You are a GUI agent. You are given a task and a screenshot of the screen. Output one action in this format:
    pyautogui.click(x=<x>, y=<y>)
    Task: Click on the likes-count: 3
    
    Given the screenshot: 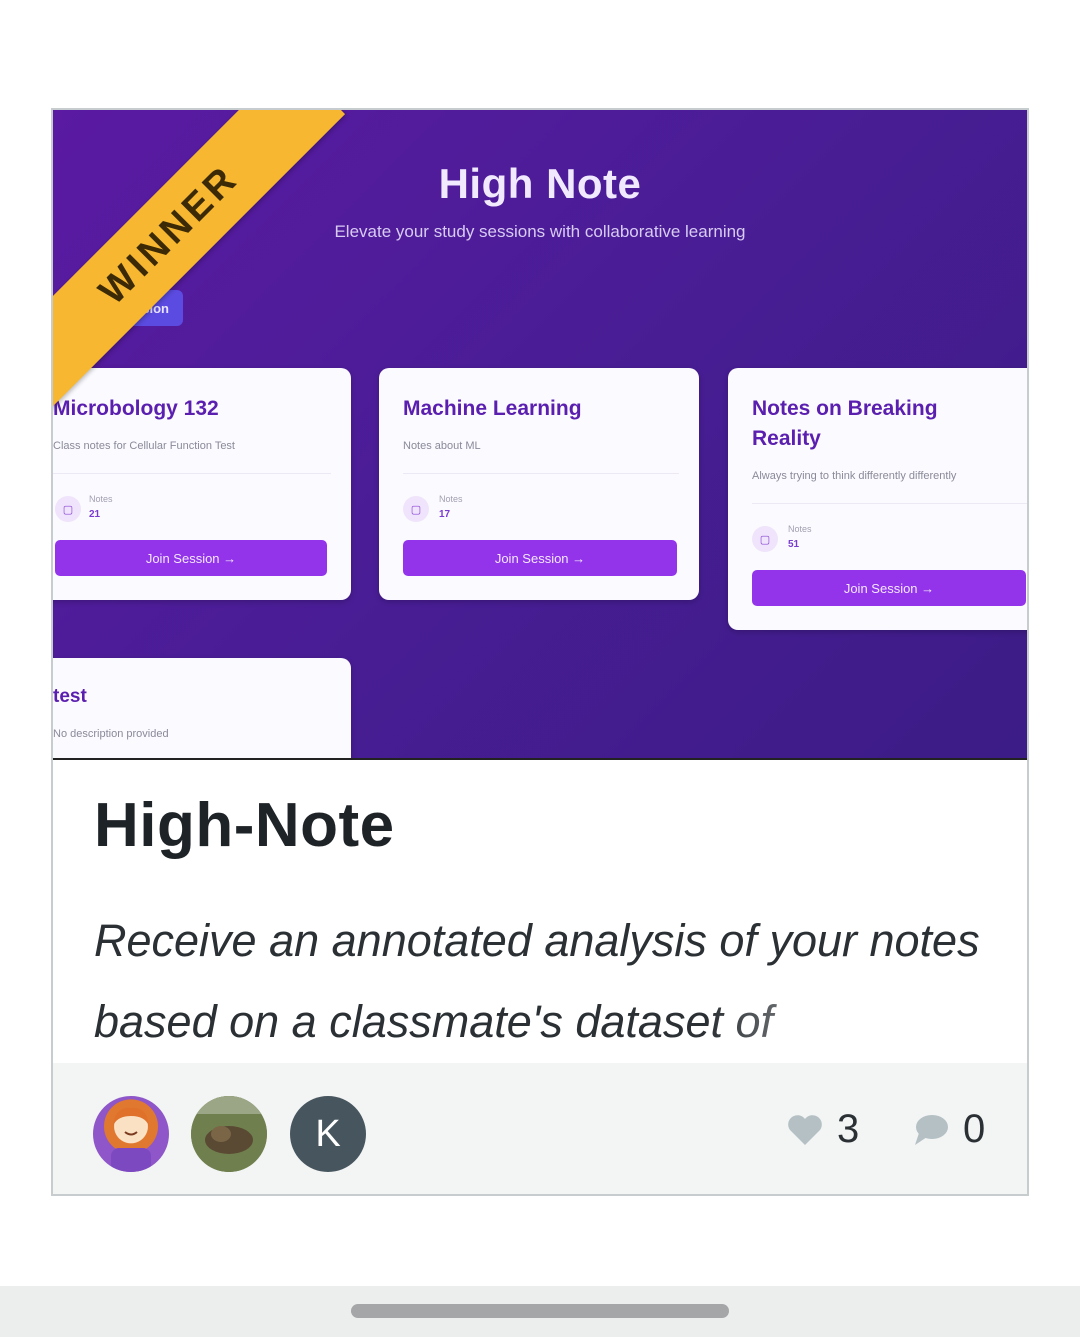 What is the action you would take?
    pyautogui.click(x=848, y=1129)
    